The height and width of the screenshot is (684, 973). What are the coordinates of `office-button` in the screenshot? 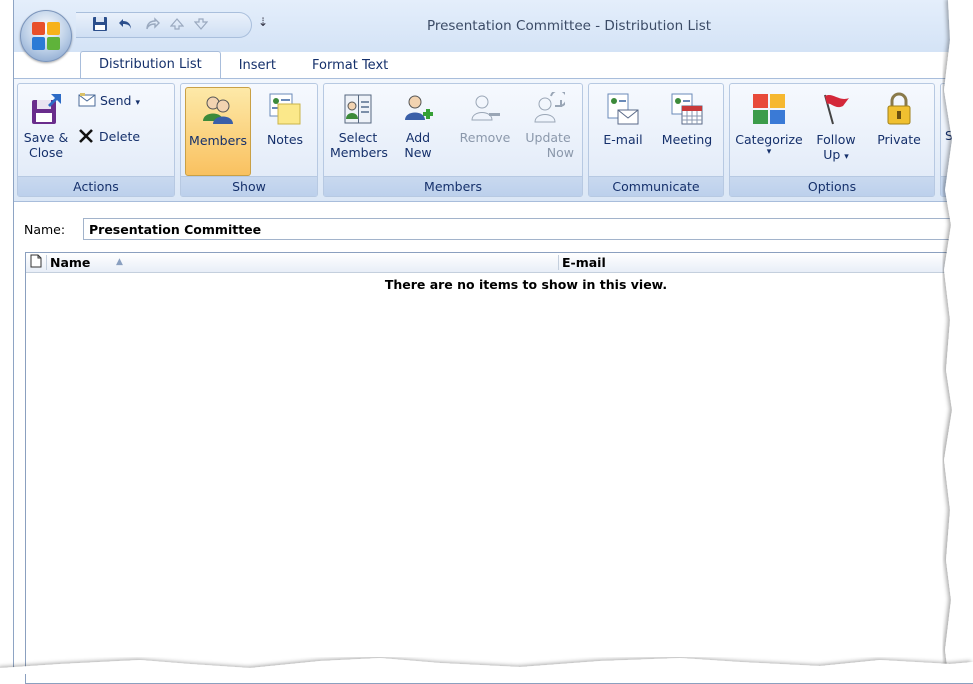 It's located at (46, 36).